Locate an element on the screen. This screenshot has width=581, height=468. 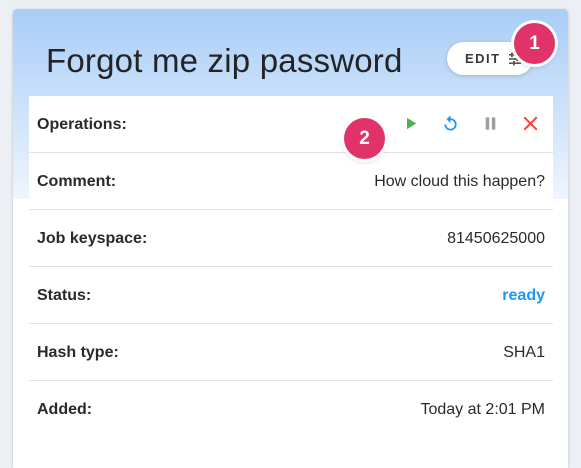
keyspace-value: 81450625000 is located at coordinates (496, 238).